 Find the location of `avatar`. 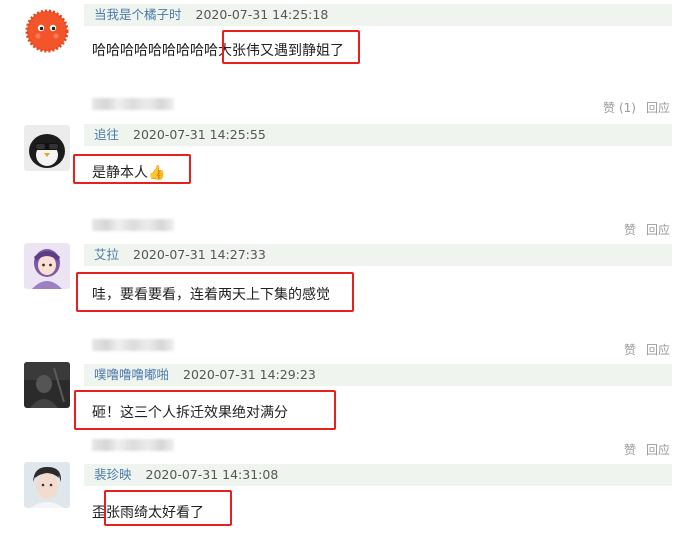

avatar is located at coordinates (47, 485).